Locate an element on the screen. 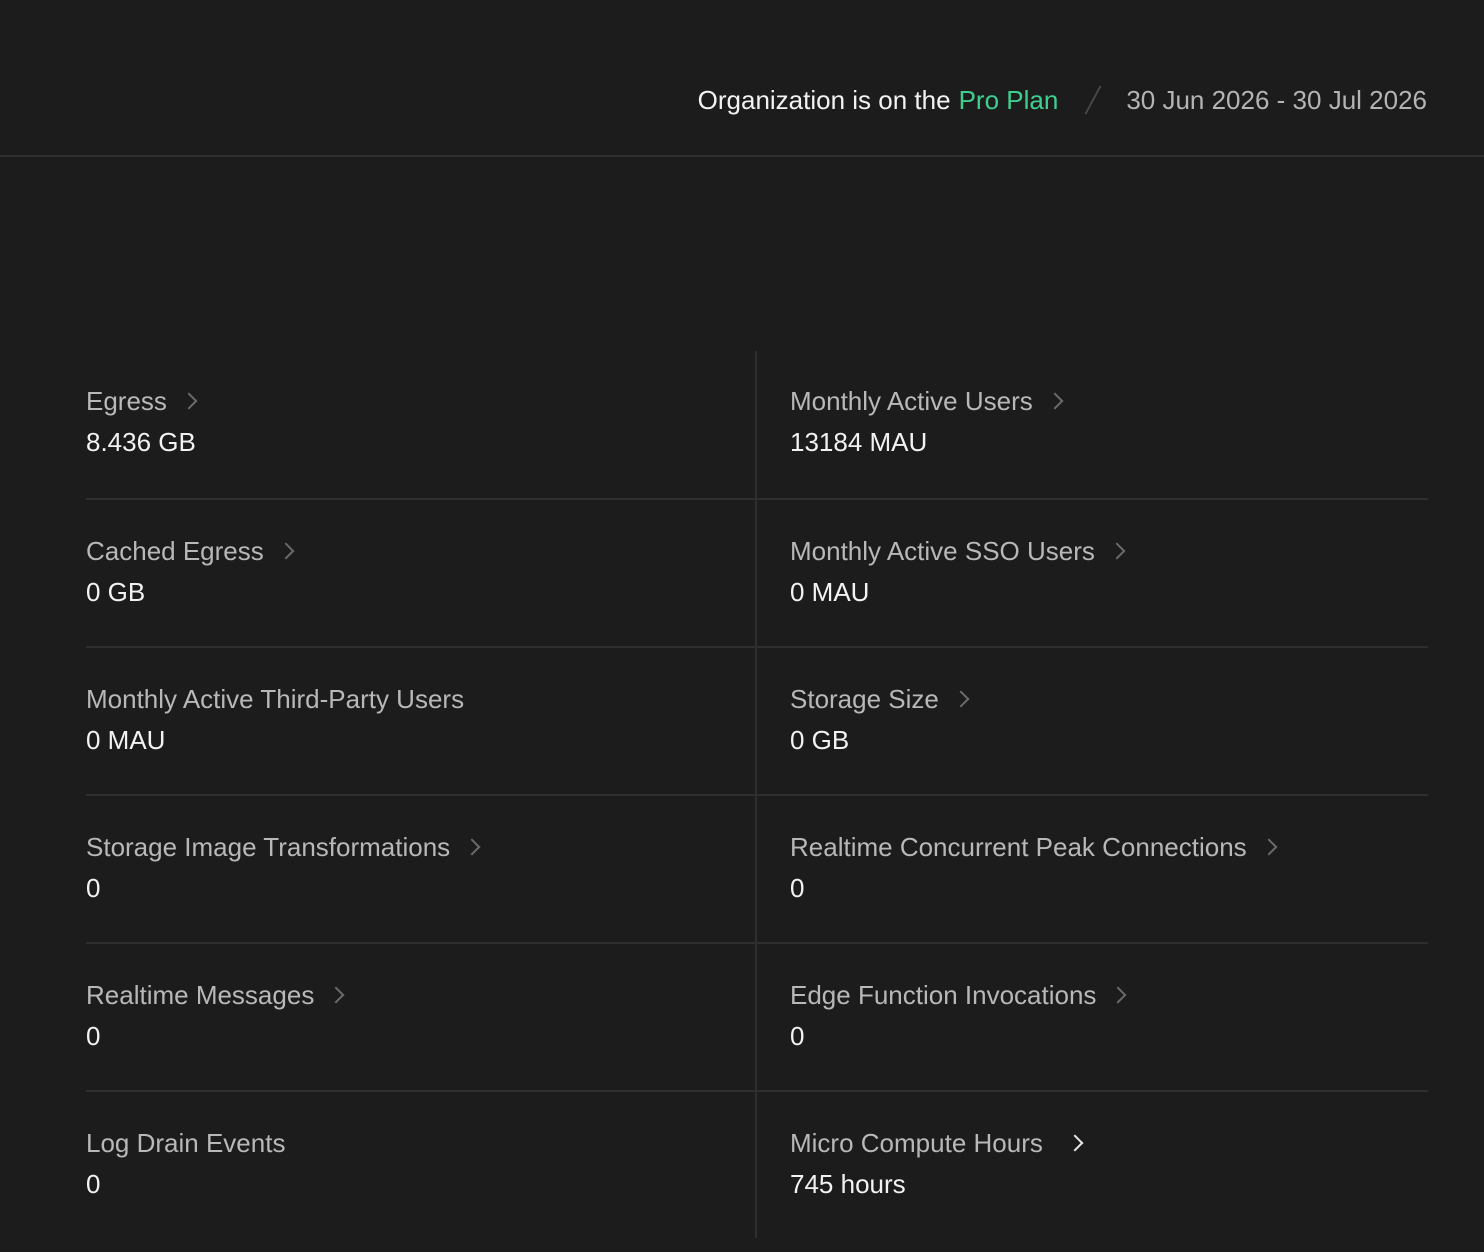  metric-label: Cached Egress is located at coordinates (175, 550).